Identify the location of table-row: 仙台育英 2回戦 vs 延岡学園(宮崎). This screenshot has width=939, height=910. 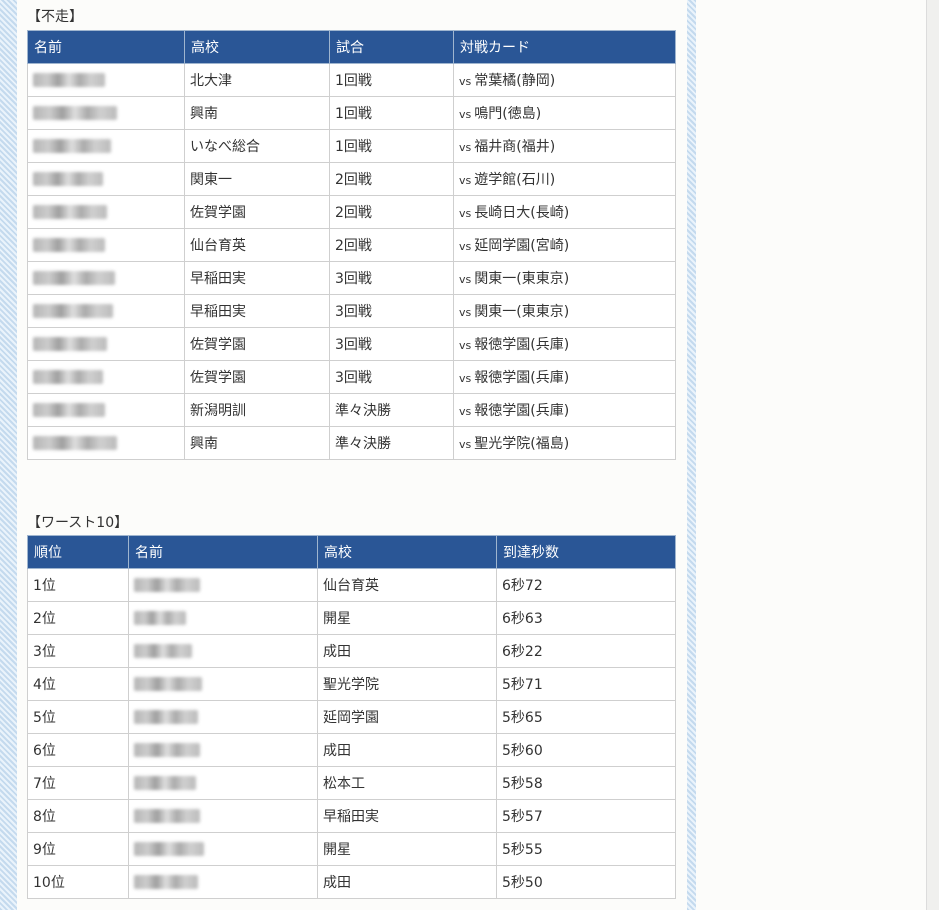
(351, 245).